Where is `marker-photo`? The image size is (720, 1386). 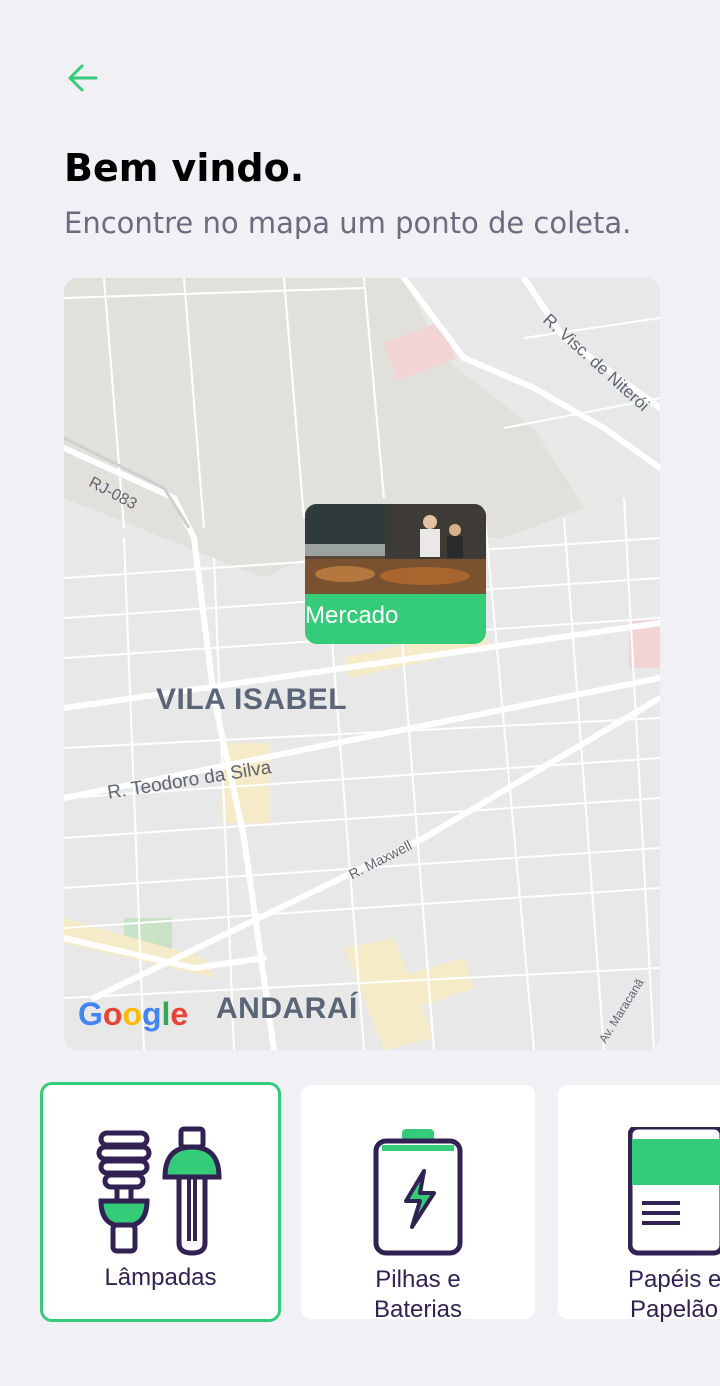 marker-photo is located at coordinates (395, 549).